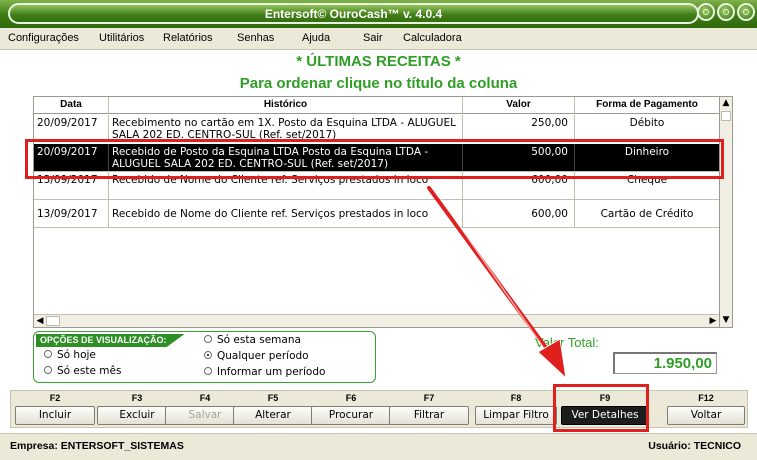 The image size is (757, 460). I want to click on alterar-button: Alterar, so click(273, 415).